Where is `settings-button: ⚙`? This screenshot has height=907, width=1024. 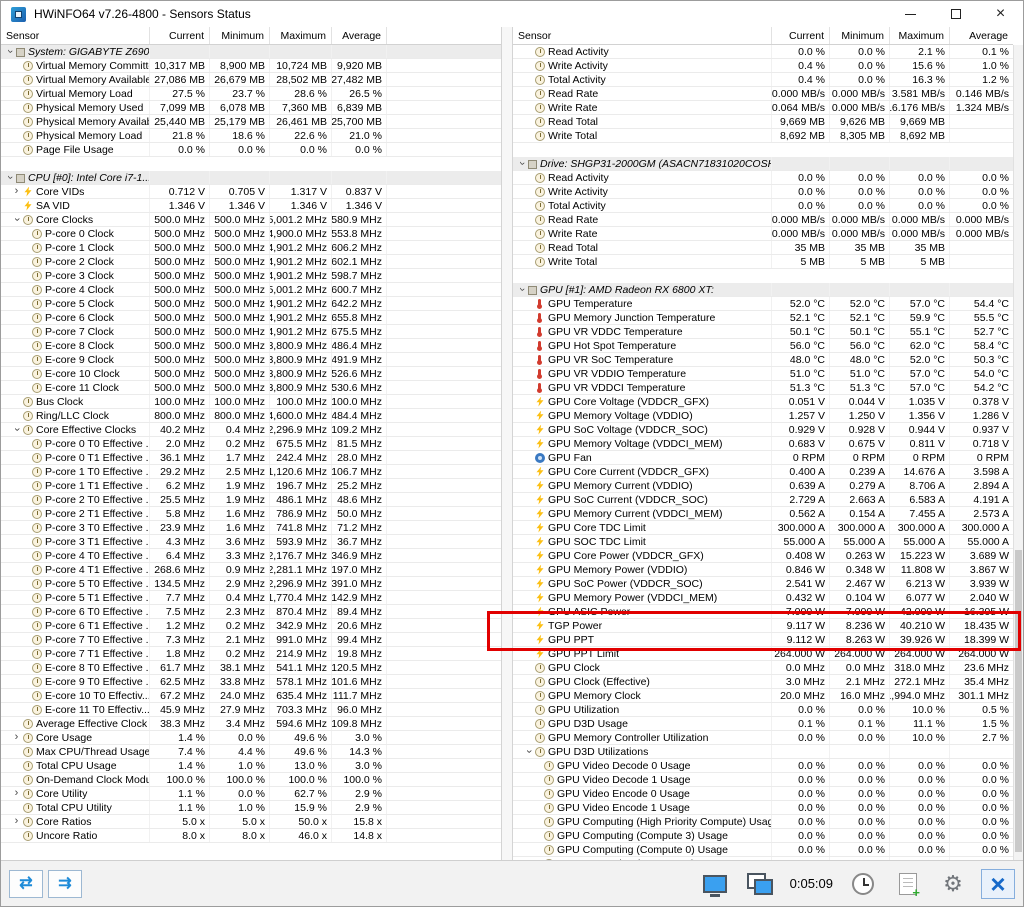
settings-button: ⚙ is located at coordinates (953, 884).